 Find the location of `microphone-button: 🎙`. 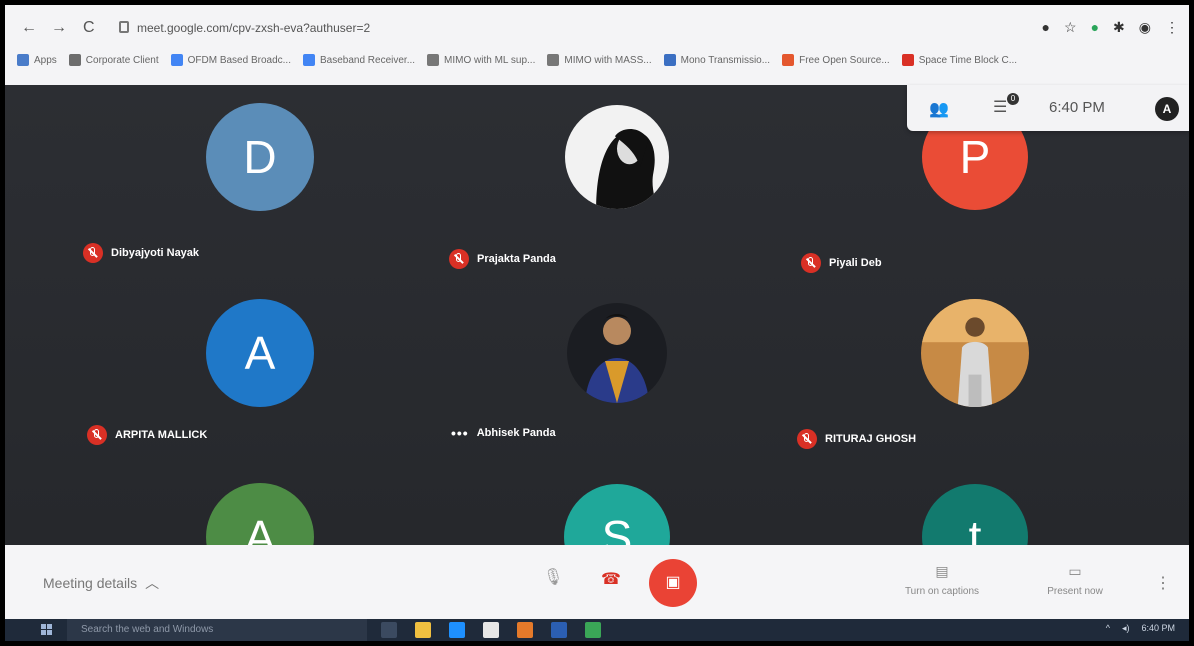

microphone-button: 🎙 is located at coordinates (553, 577).